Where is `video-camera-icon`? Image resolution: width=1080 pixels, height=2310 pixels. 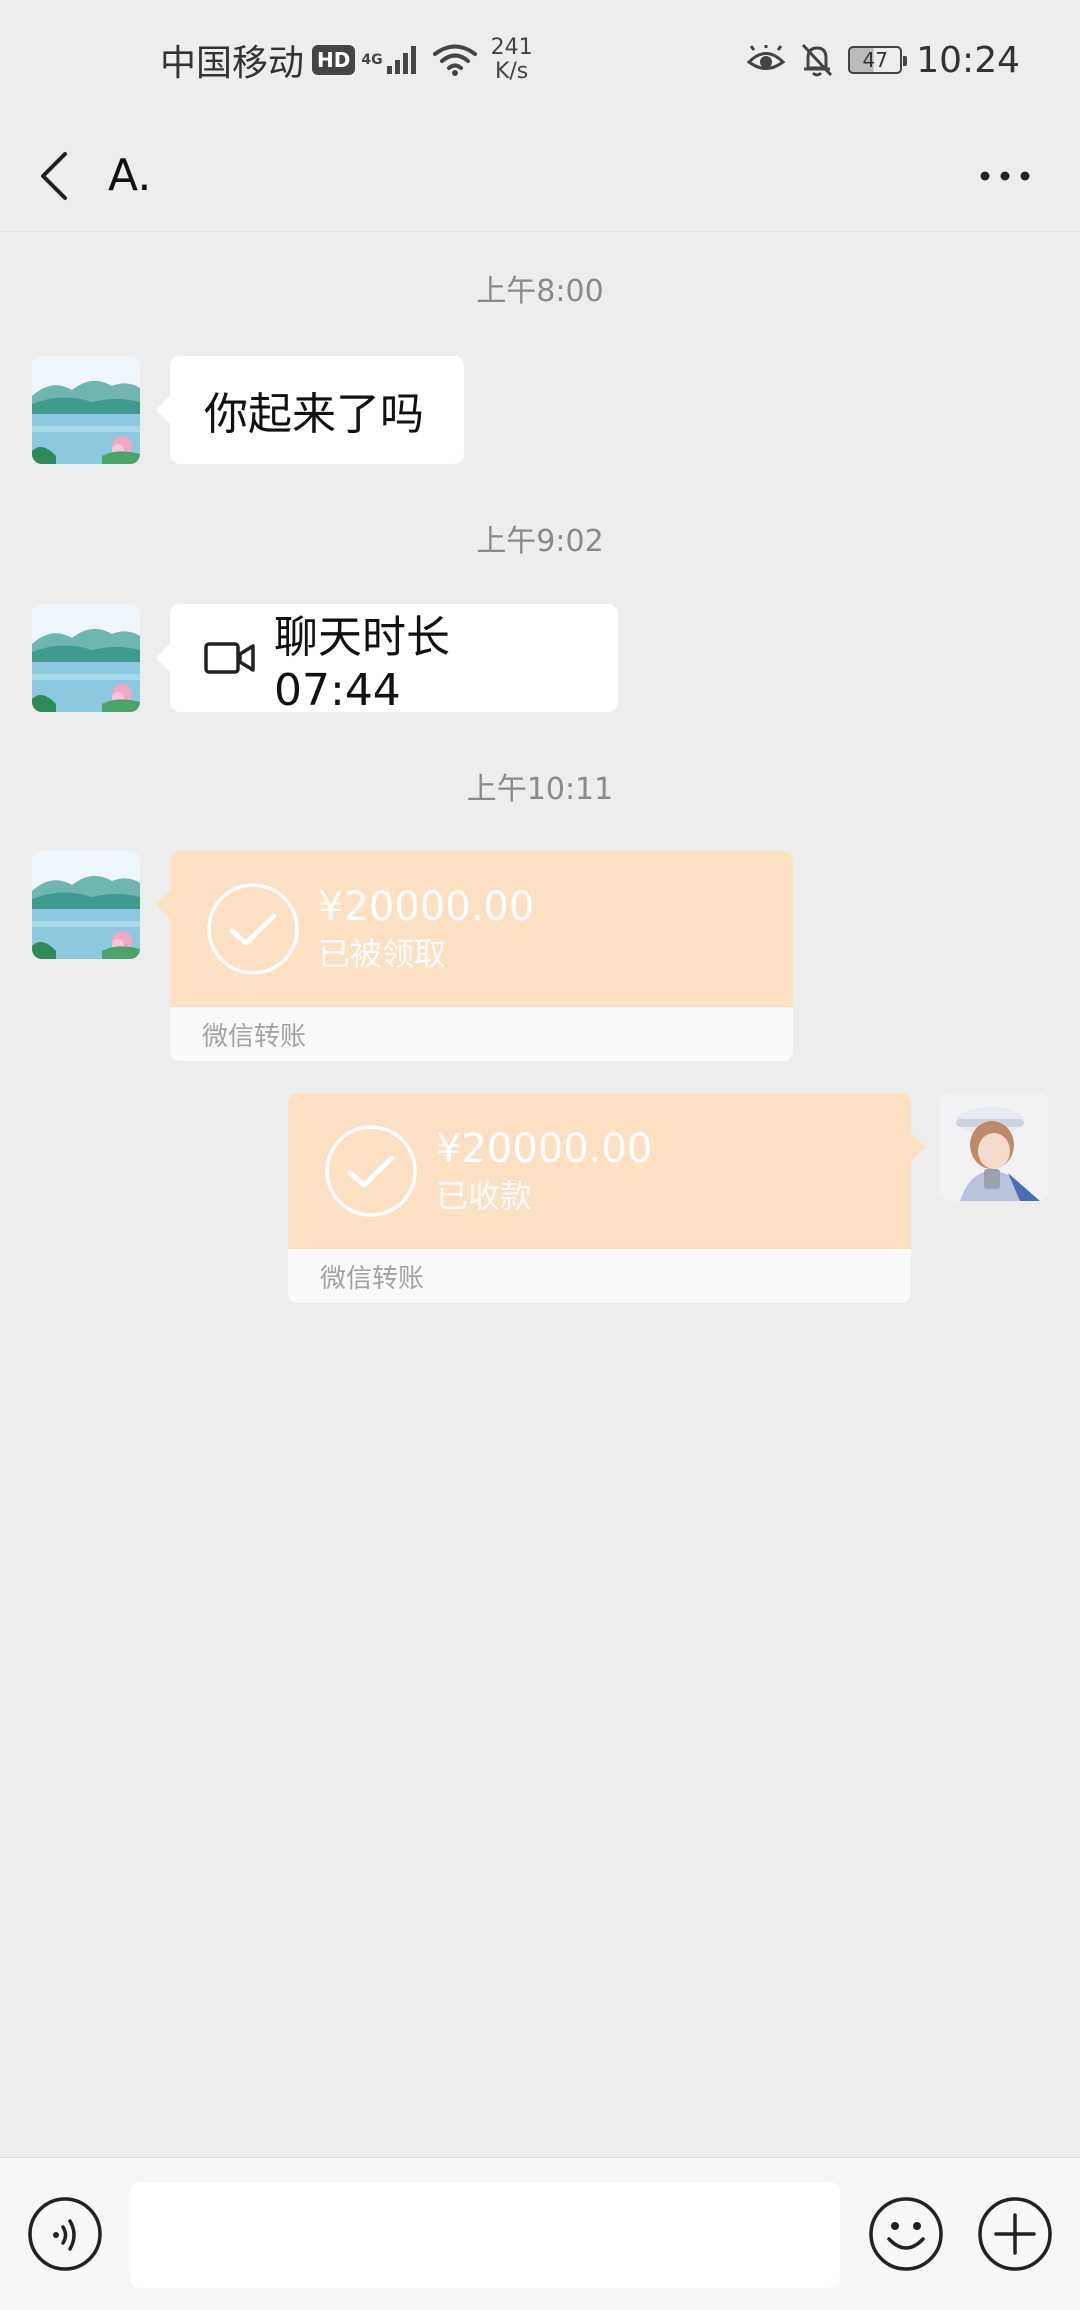
video-camera-icon is located at coordinates (230, 658).